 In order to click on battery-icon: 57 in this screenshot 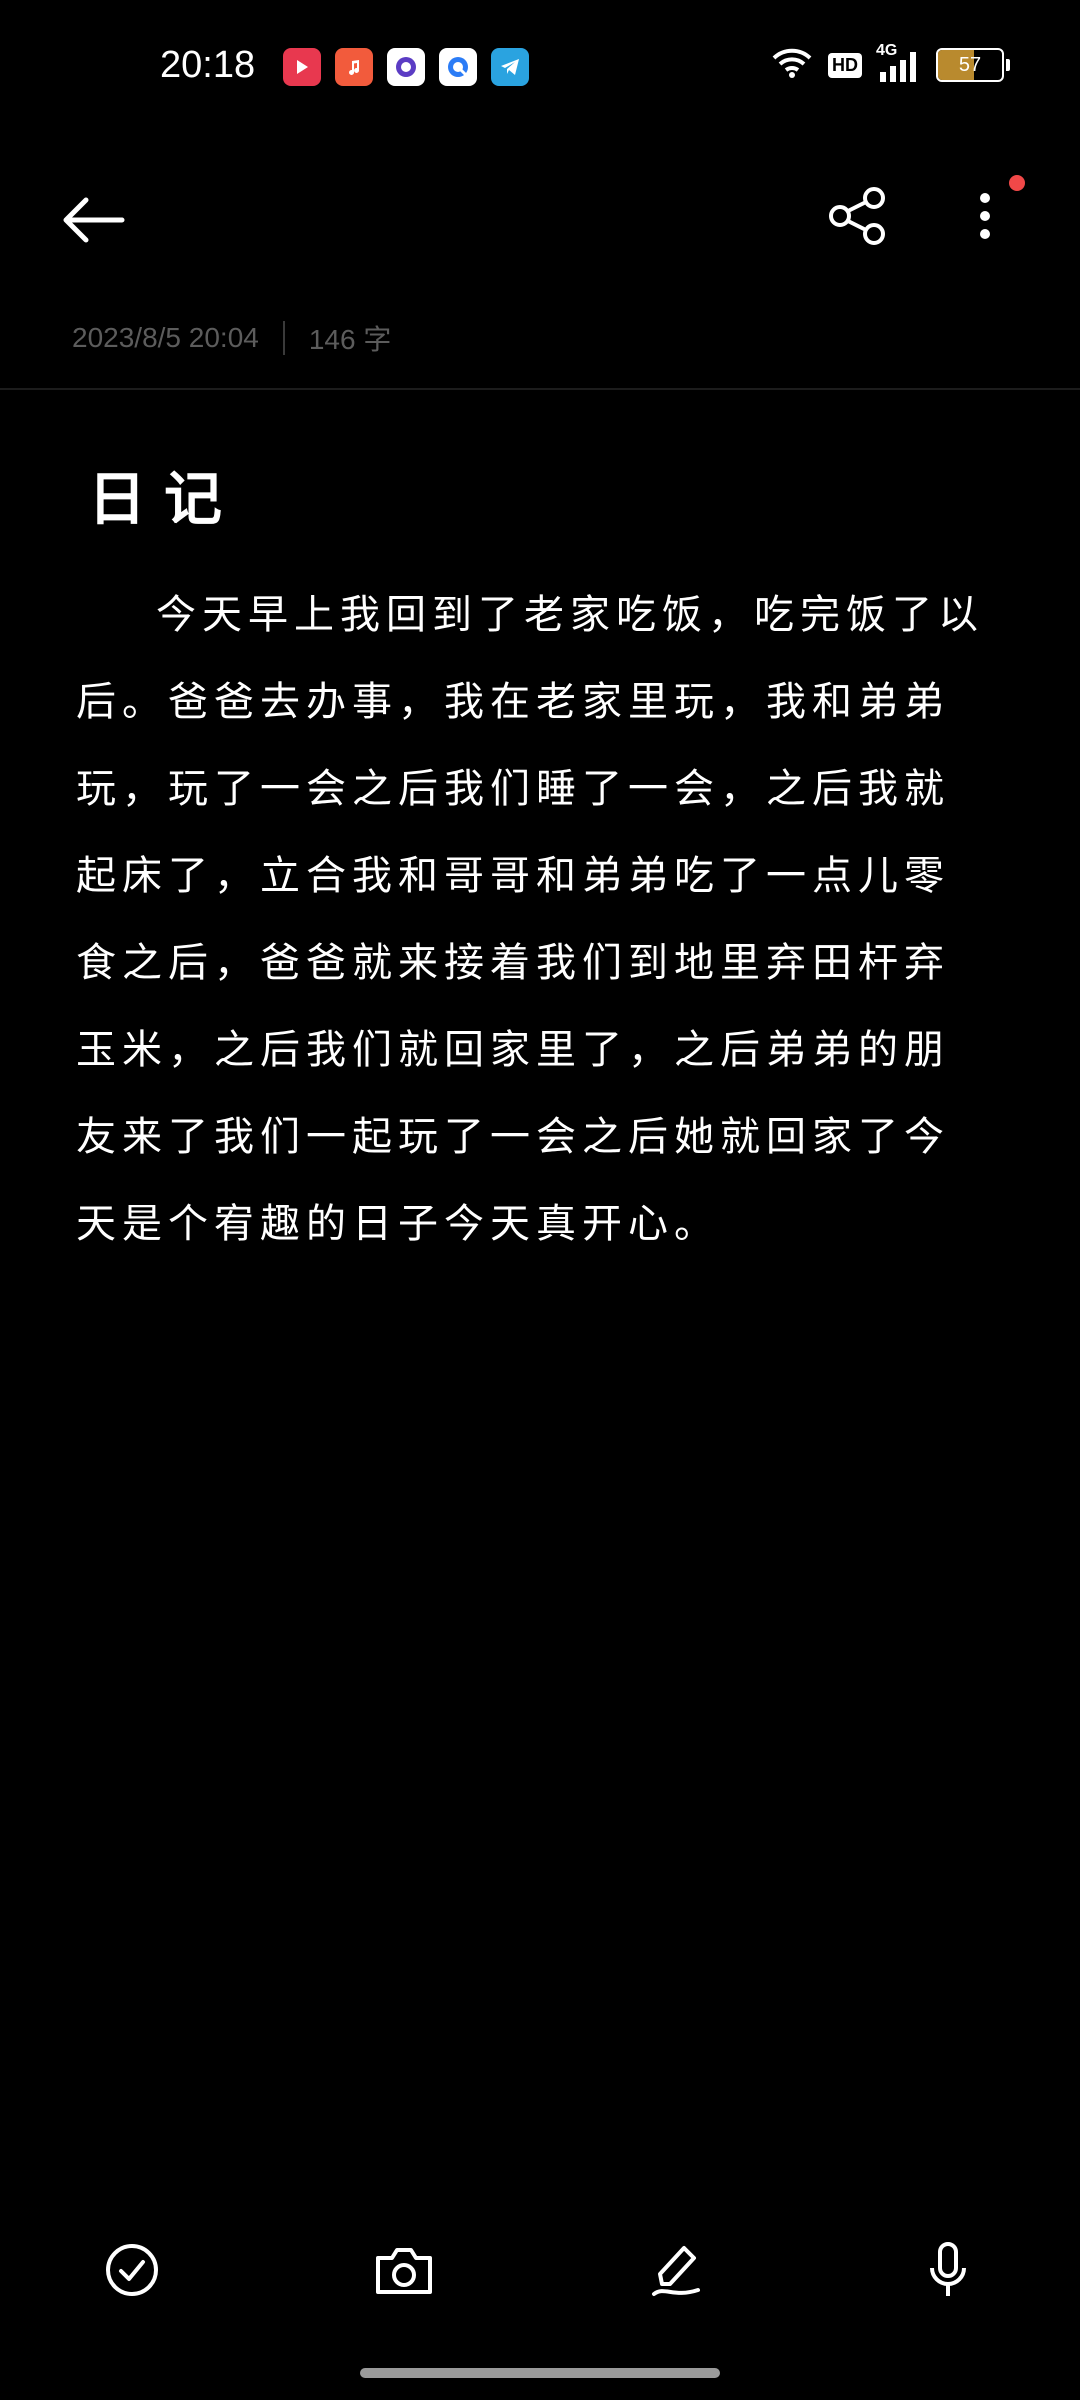, I will do `click(970, 65)`.